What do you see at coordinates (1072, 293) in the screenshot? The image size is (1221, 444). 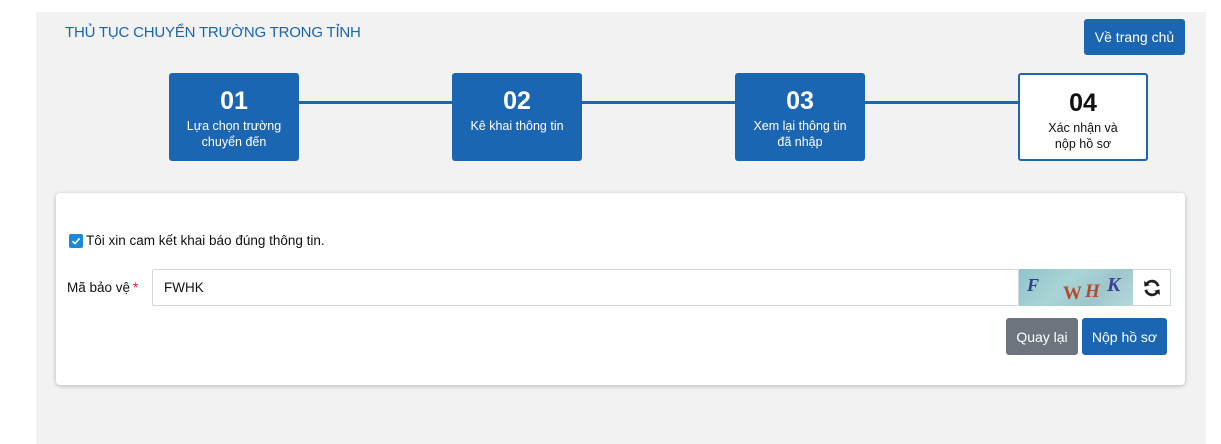 I see `svg-text: W` at bounding box center [1072, 293].